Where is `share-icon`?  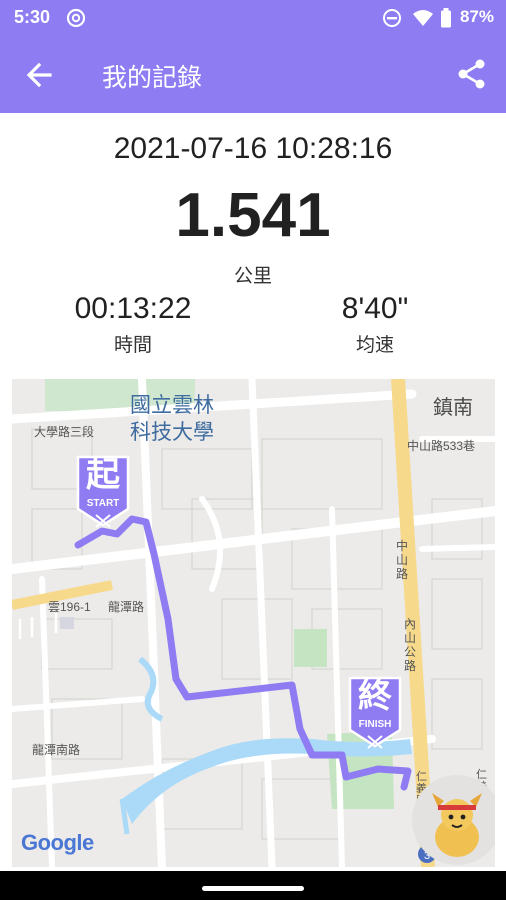
share-icon is located at coordinates (472, 74).